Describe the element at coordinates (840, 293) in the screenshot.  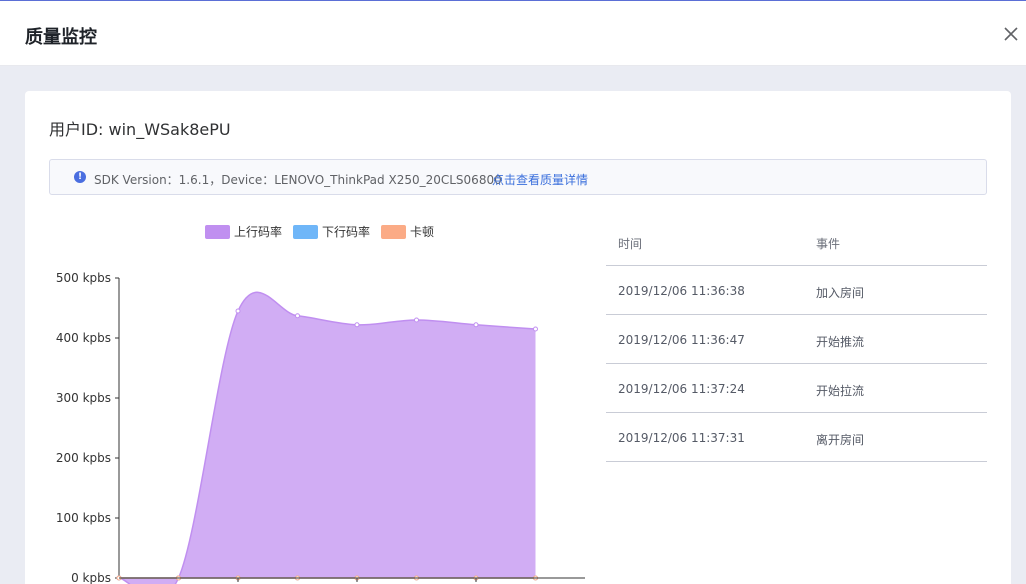
I see `event-name: 加入房间` at that location.